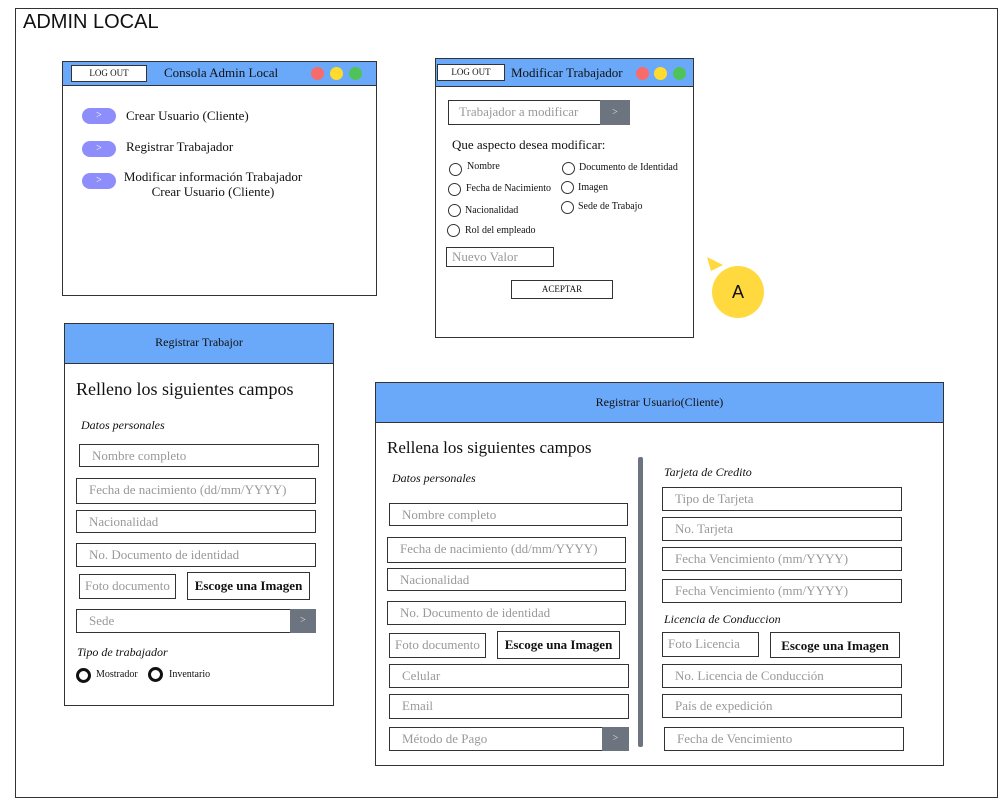  Describe the element at coordinates (454, 210) in the screenshot. I see `radio-nacionalidad` at that location.